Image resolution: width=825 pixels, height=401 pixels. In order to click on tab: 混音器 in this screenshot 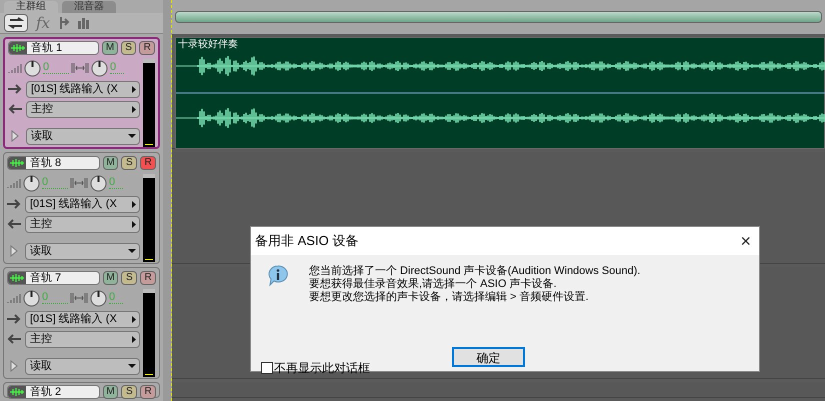, I will do `click(89, 7)`.